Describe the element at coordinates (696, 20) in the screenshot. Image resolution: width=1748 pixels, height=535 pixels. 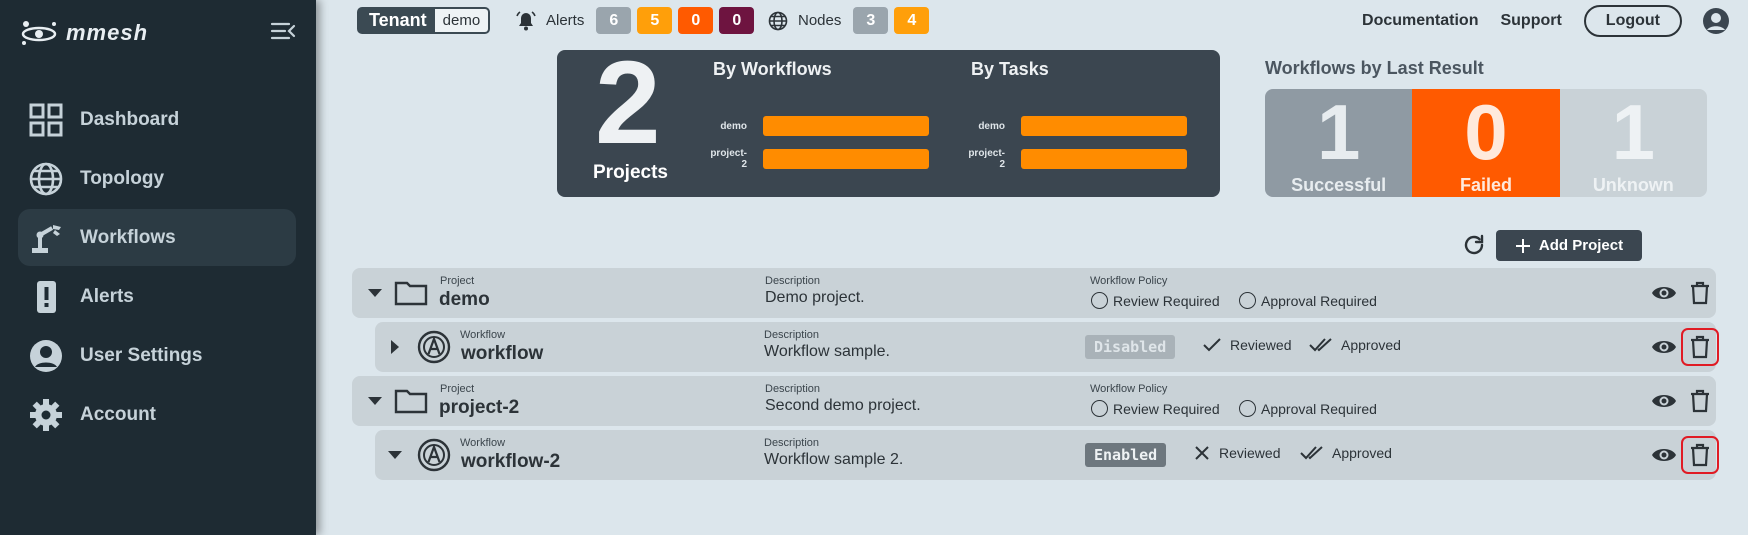
I see `alert-badge-red: 0` at that location.